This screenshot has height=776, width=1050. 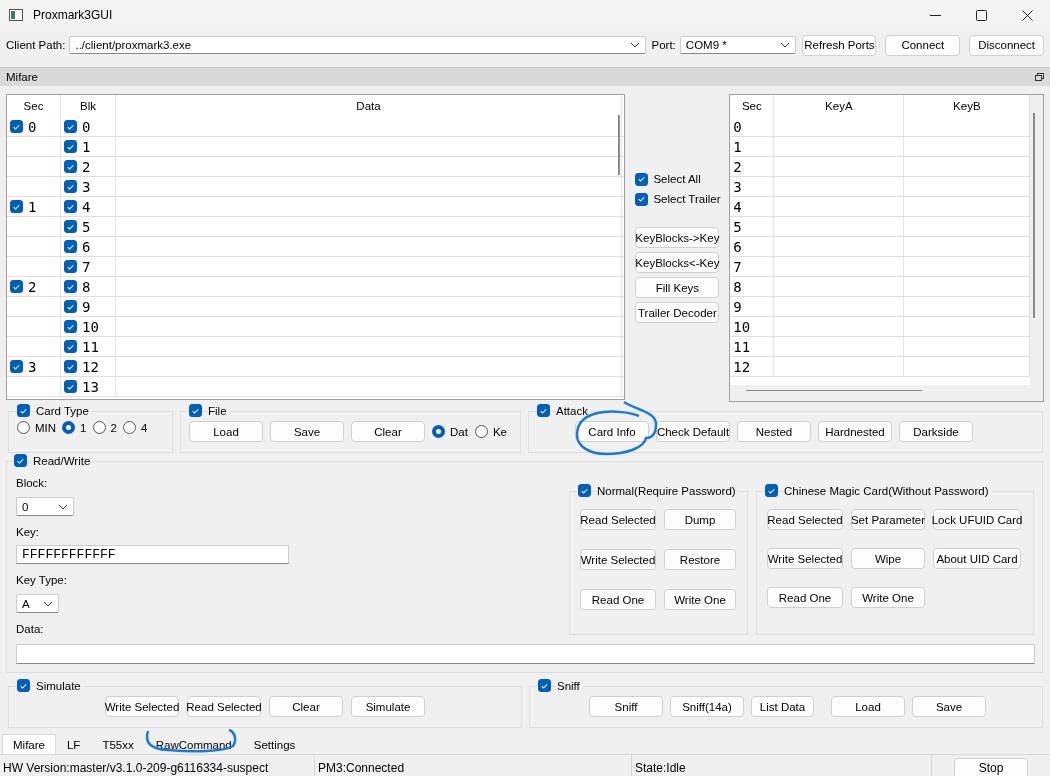 I want to click on attack-button: Hardnested, so click(x=855, y=431).